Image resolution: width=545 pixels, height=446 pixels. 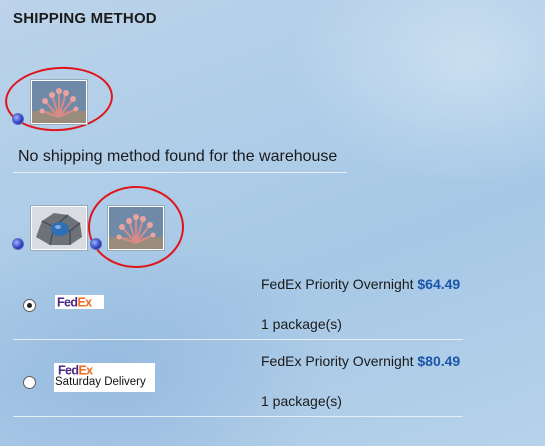 What do you see at coordinates (100, 382) in the screenshot?
I see `saturday-delivery-caption: Saturday Delivery` at bounding box center [100, 382].